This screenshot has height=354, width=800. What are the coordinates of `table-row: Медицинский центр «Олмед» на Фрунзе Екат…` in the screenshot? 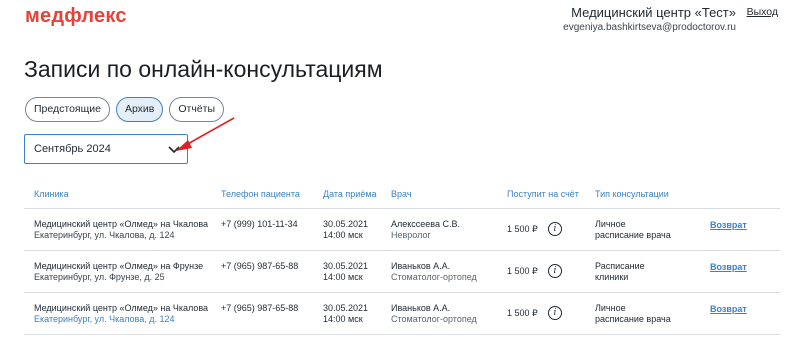 It's located at (402, 272).